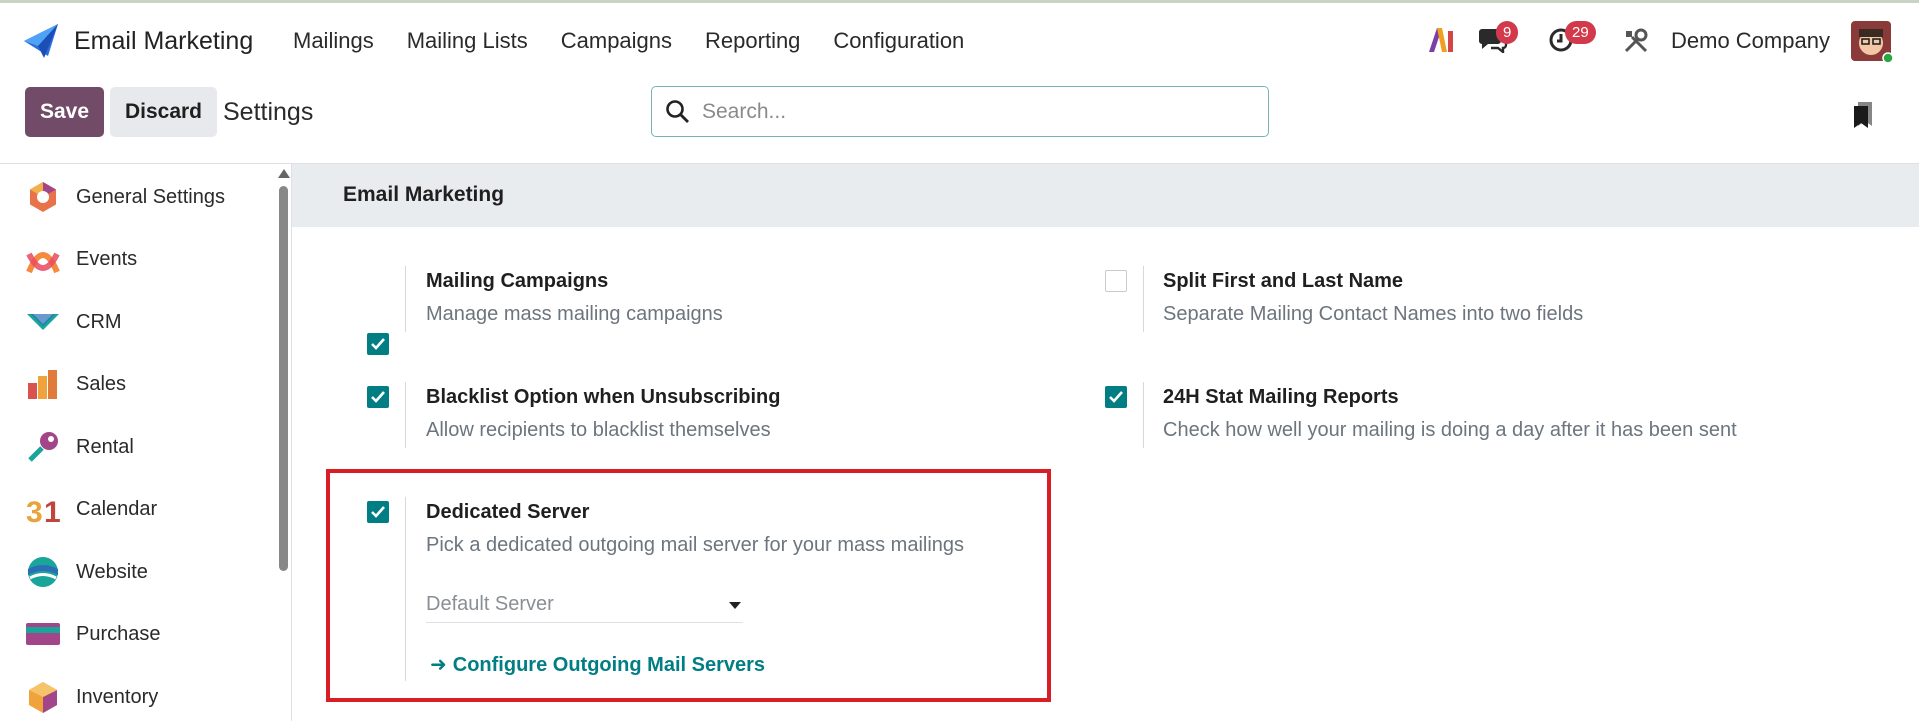 Image resolution: width=1919 pixels, height=721 pixels. I want to click on blacklist-option-checkbox, so click(378, 397).